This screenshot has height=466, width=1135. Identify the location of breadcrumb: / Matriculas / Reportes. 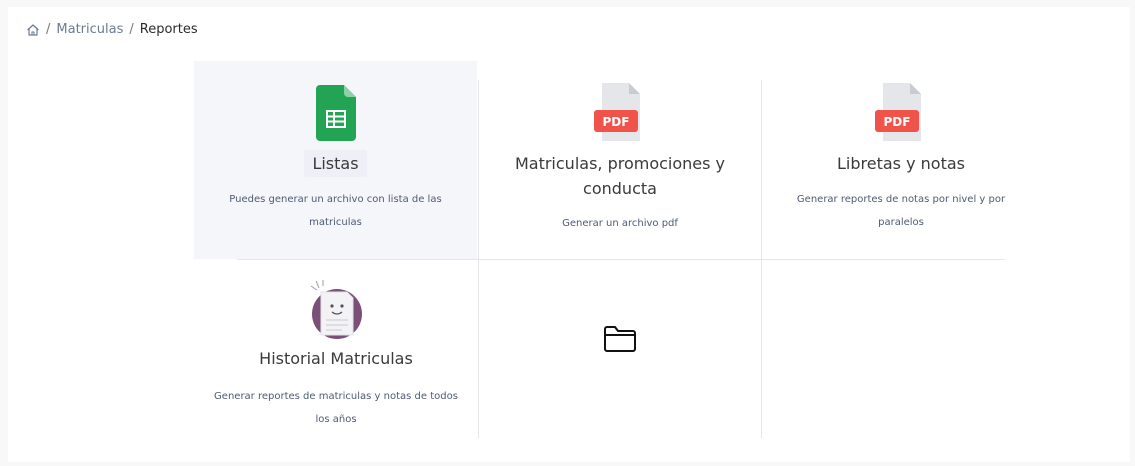
(112, 29).